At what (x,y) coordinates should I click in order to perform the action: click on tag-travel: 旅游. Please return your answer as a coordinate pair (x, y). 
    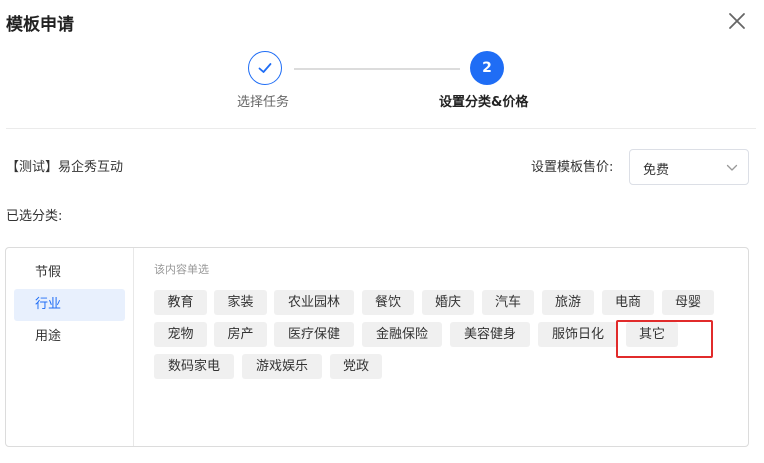
    Looking at the image, I should click on (568, 302).